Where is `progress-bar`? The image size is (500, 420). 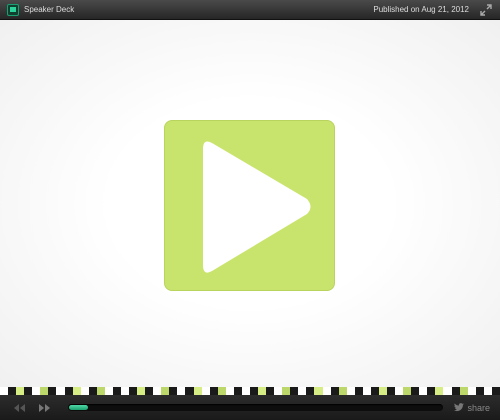
progress-bar is located at coordinates (255, 407).